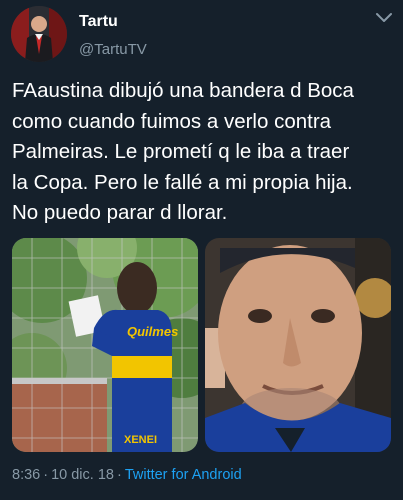 Image resolution: width=403 pixels, height=500 pixels. I want to click on tweet-meta: 8:36 · 10 dic. 18 · Twitter for Android, so click(127, 475).